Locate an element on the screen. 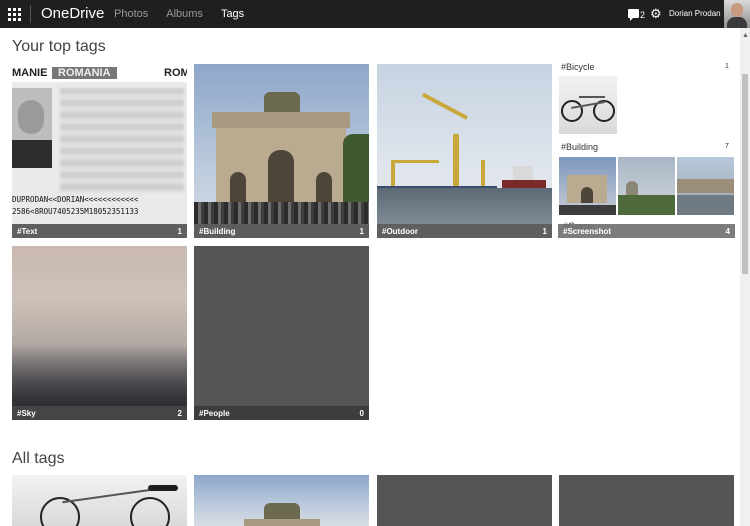 The width and height of the screenshot is (750, 526). nav-photos: Photos is located at coordinates (131, 14).